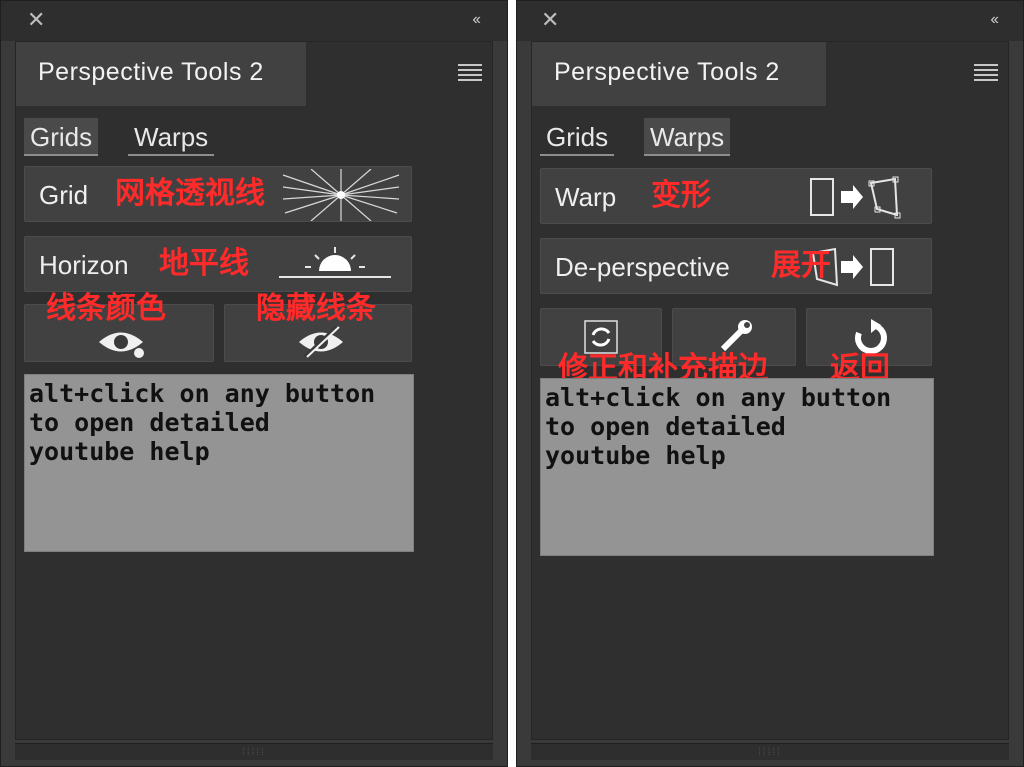 This screenshot has width=1024, height=767. Describe the element at coordinates (801, 265) in the screenshot. I see `de-perspective-annotation: 展开` at that location.